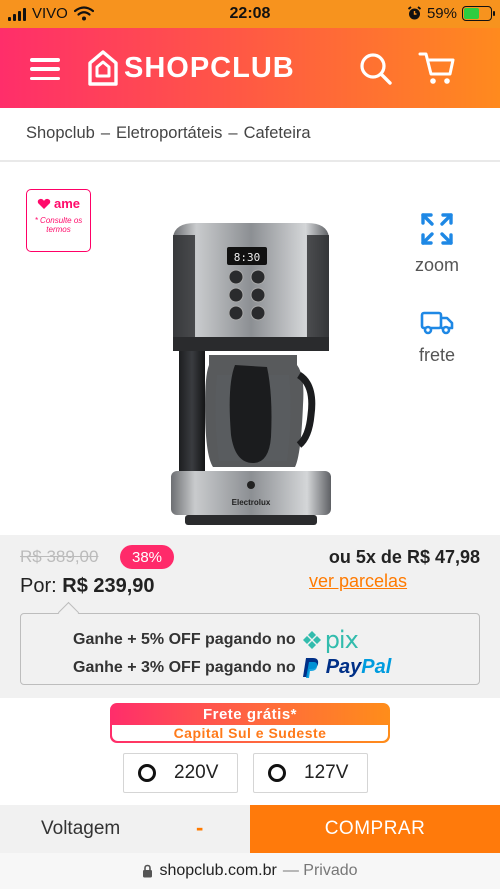 The image size is (500, 889). What do you see at coordinates (404, 557) in the screenshot?
I see `installments-text: ou 5x de R$ 47,98` at bounding box center [404, 557].